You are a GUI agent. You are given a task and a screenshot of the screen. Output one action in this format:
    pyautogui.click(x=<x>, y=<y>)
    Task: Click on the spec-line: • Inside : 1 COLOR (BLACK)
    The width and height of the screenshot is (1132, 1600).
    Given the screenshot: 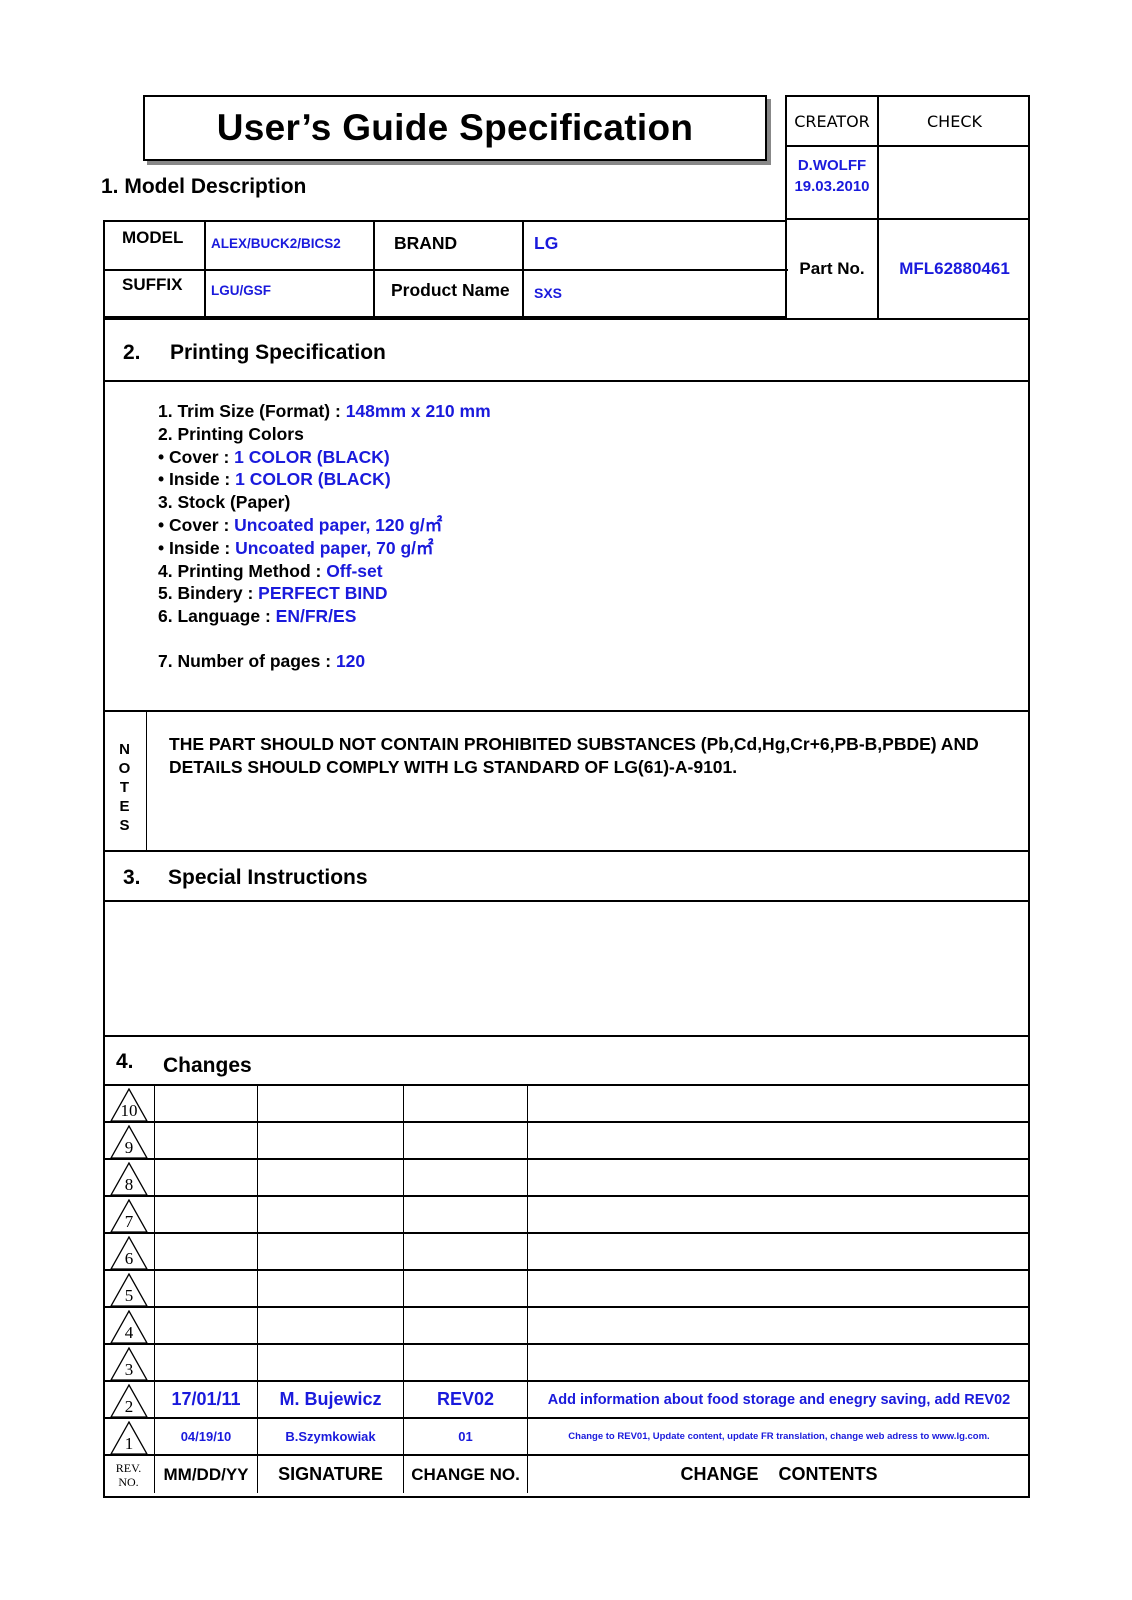 What is the action you would take?
    pyautogui.click(x=324, y=479)
    